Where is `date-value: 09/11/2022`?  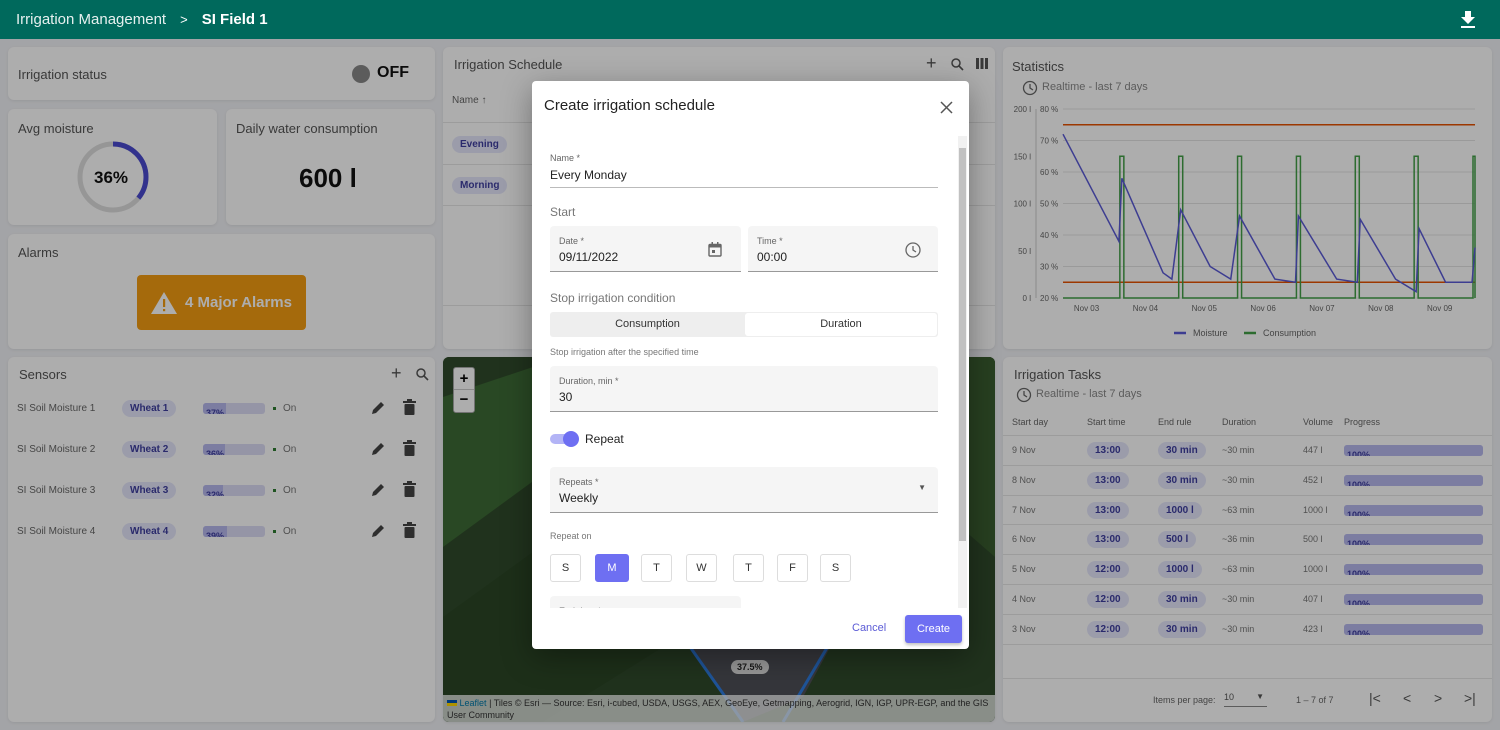
date-value: 09/11/2022 is located at coordinates (589, 257).